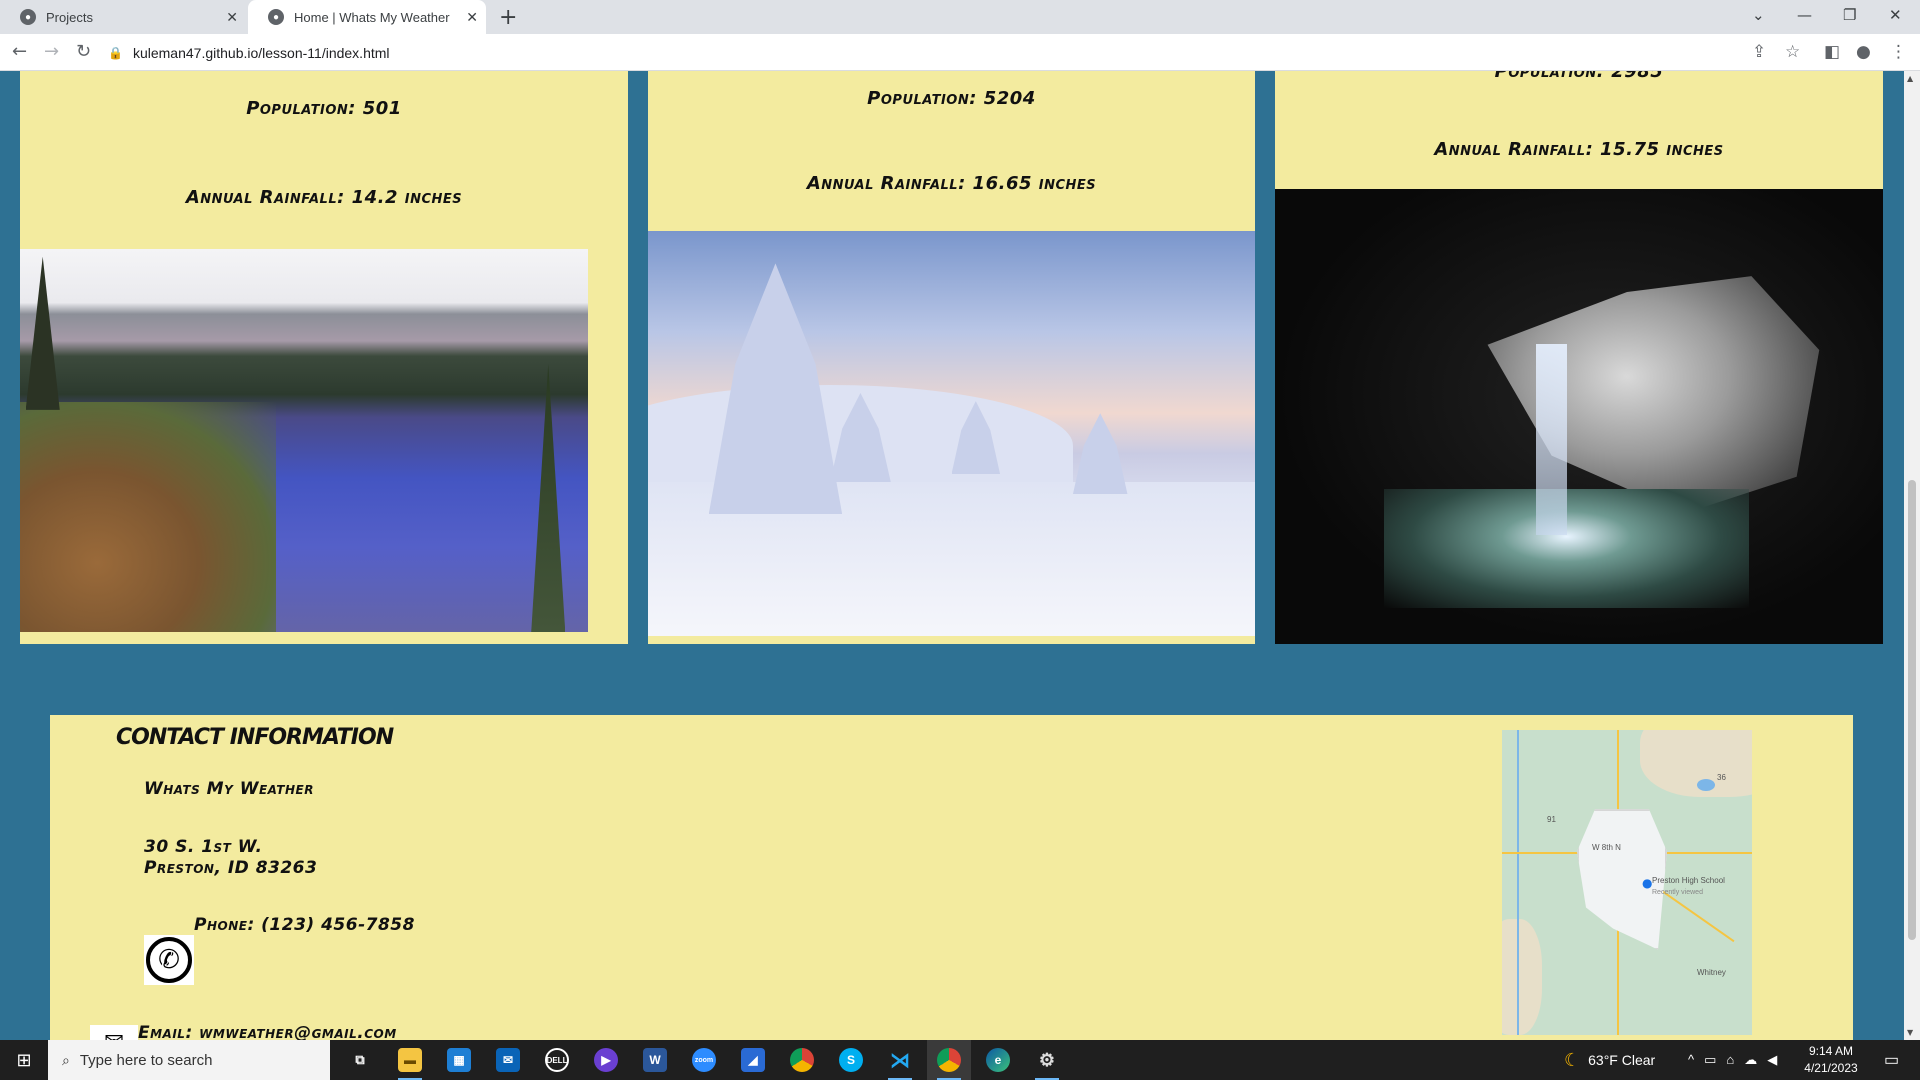  Describe the element at coordinates (459, 1060) in the screenshot. I see `microsoft-store-icon: ▦` at that location.